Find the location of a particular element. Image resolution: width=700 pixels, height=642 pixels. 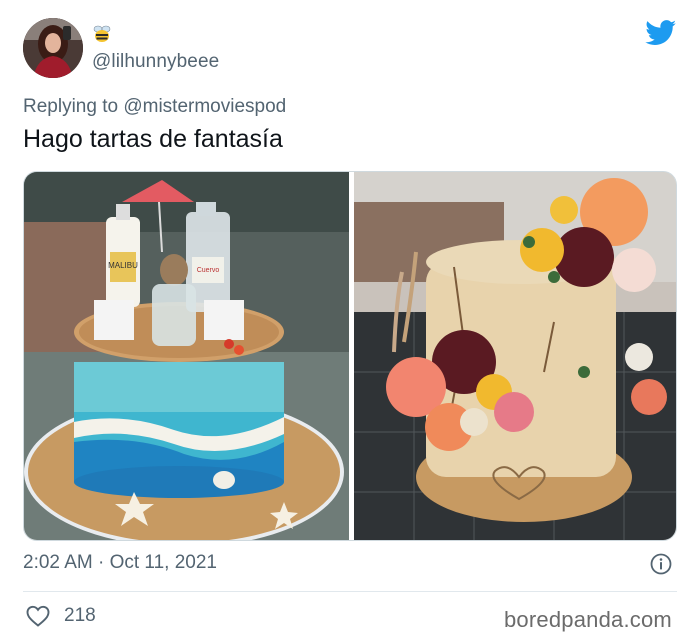

replying-to: Replying to @mistermoviespod is located at coordinates (154, 107).